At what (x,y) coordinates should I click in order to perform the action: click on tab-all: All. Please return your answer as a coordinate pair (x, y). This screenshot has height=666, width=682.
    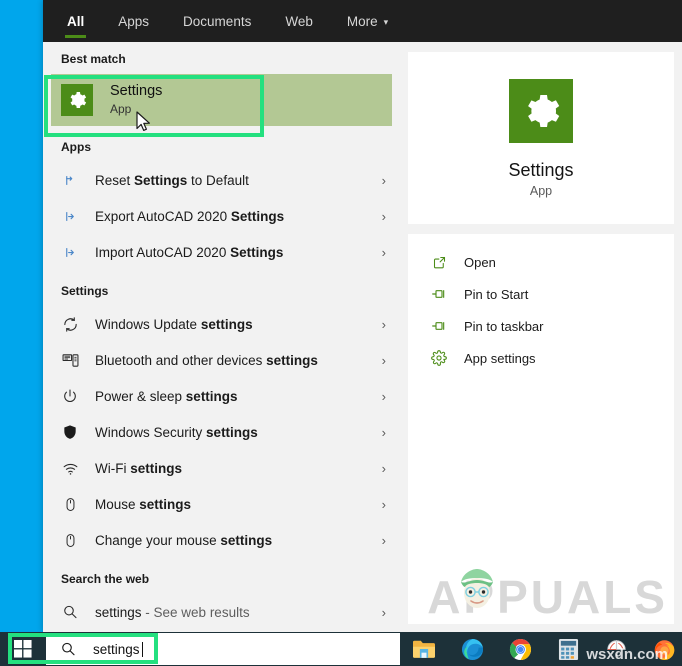
    Looking at the image, I should click on (76, 21).